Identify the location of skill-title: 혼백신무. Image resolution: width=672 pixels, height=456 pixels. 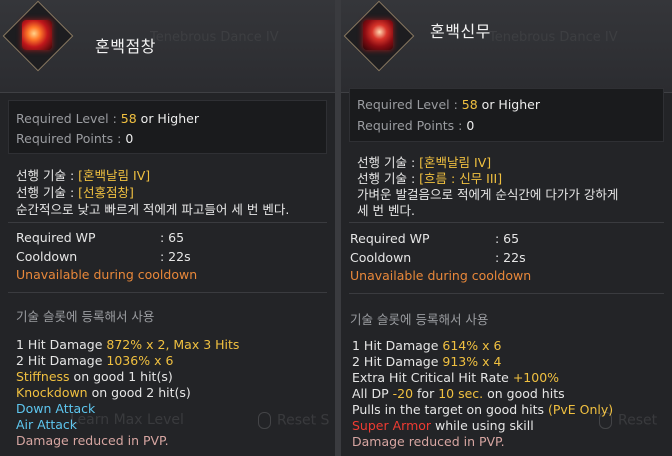
(460, 31).